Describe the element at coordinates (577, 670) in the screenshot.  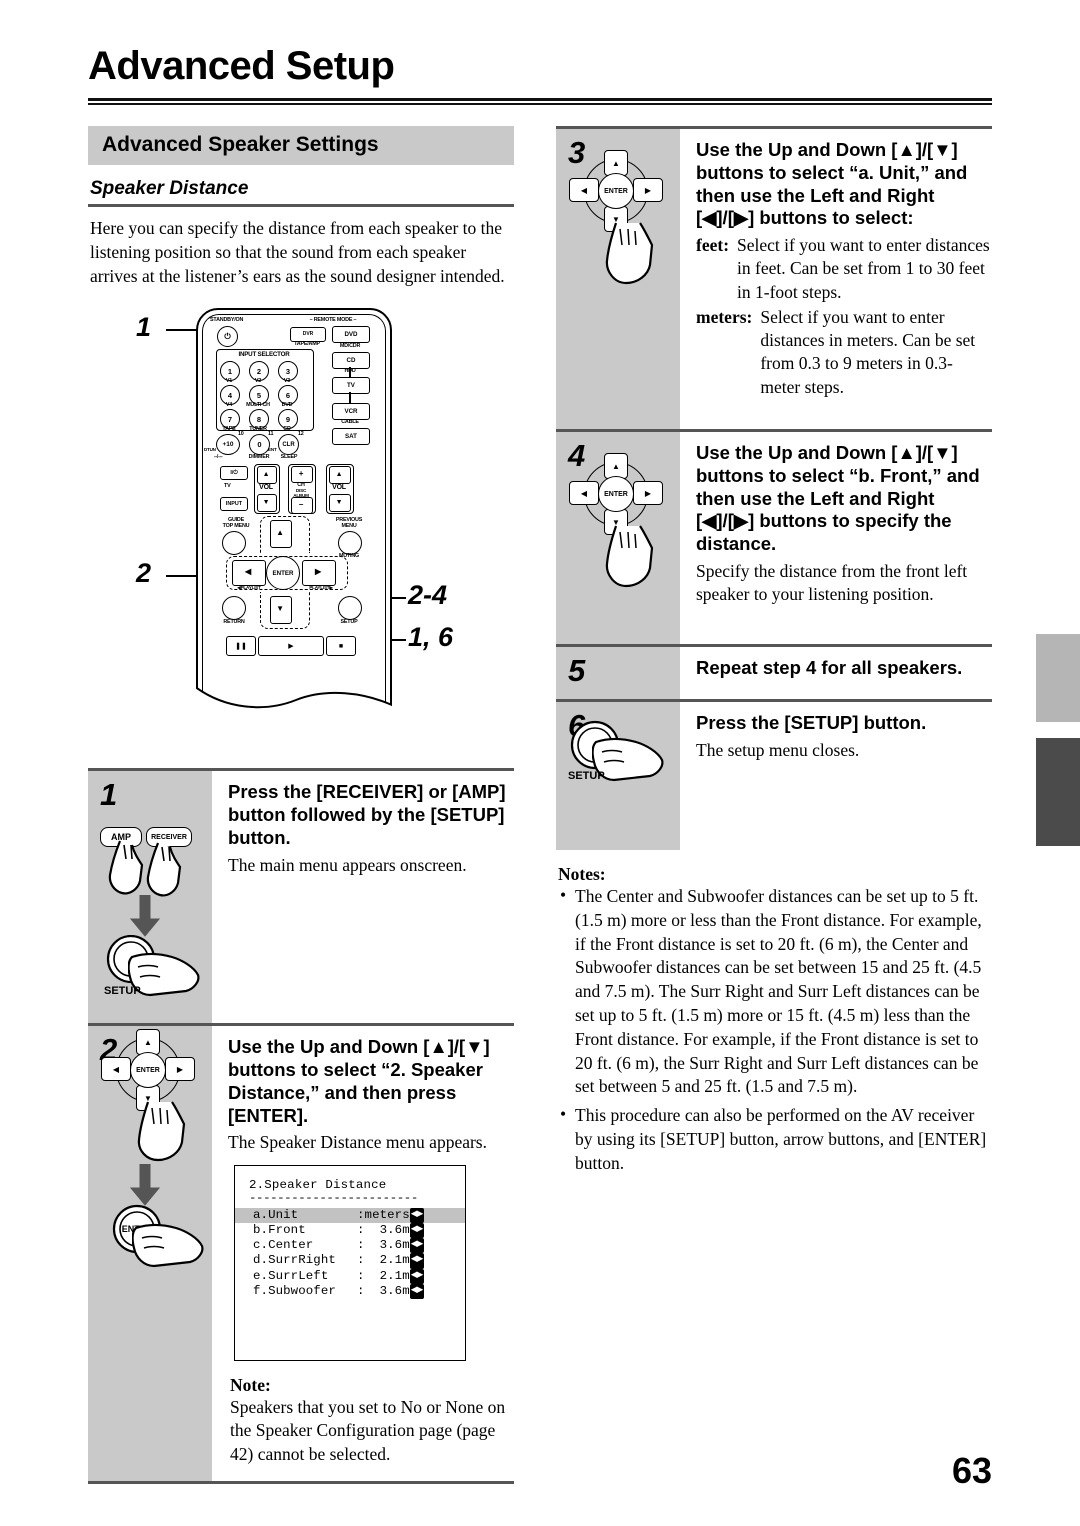
I see `step-5-number: 5` at that location.